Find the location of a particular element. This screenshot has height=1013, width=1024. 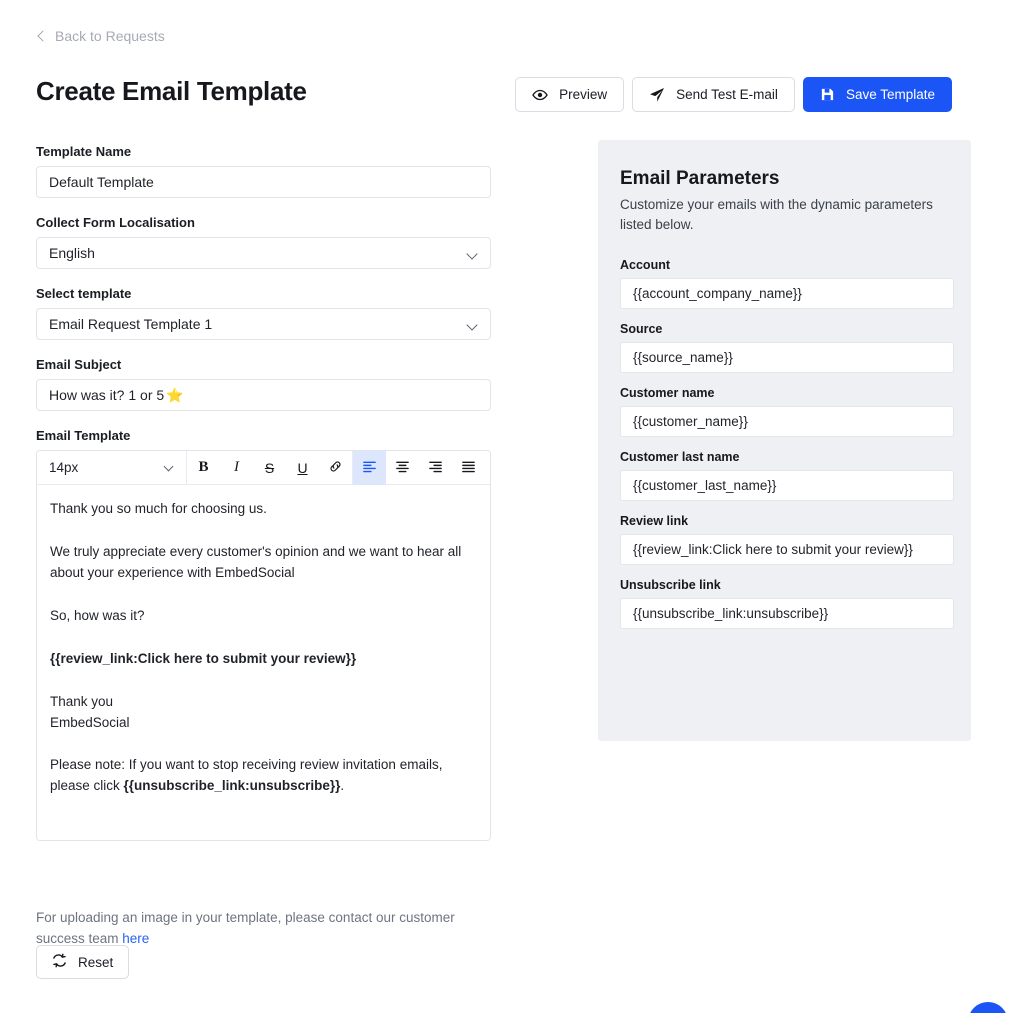

param-account-label: Account is located at coordinates (645, 264).